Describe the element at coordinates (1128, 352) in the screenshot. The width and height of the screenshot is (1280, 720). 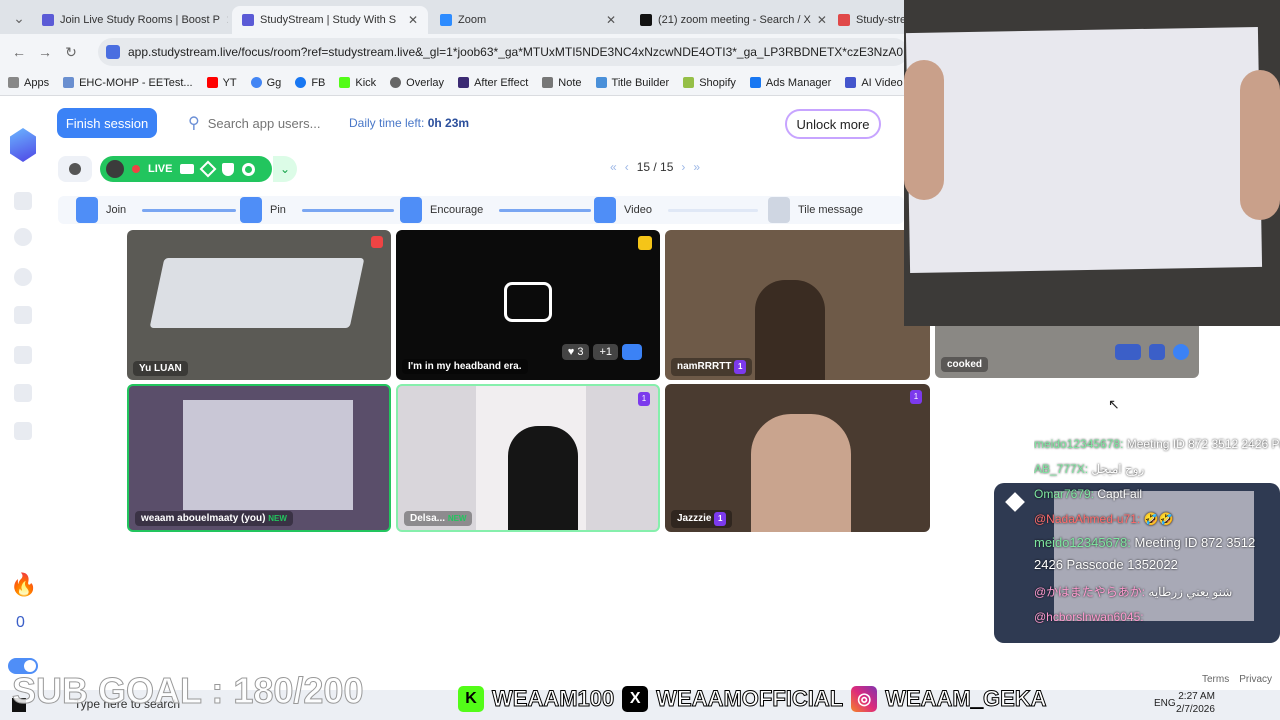
I see `like-button` at that location.